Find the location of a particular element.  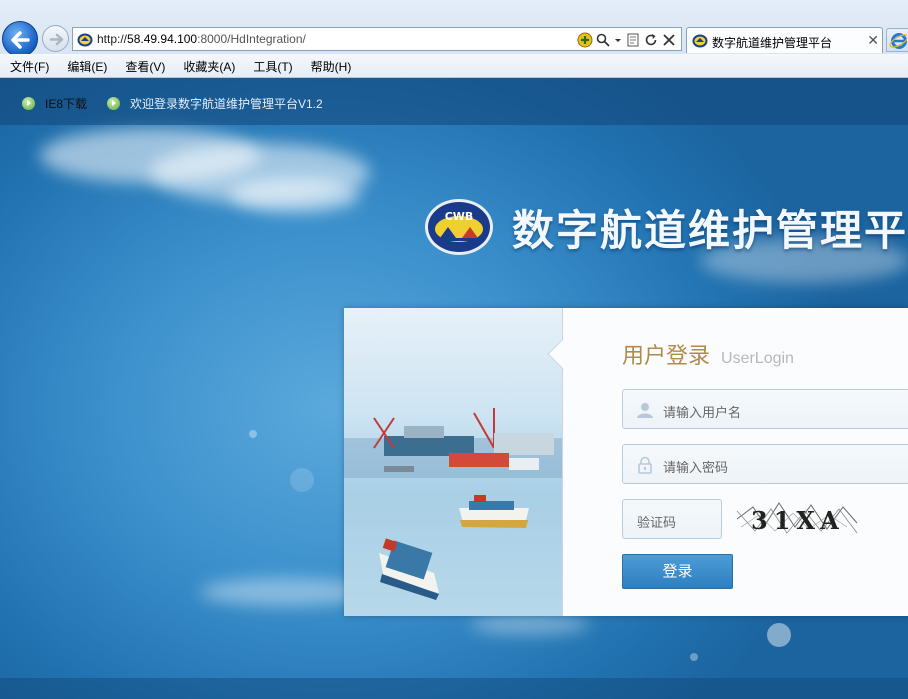

forward-arrow-icon is located at coordinates (56, 39).